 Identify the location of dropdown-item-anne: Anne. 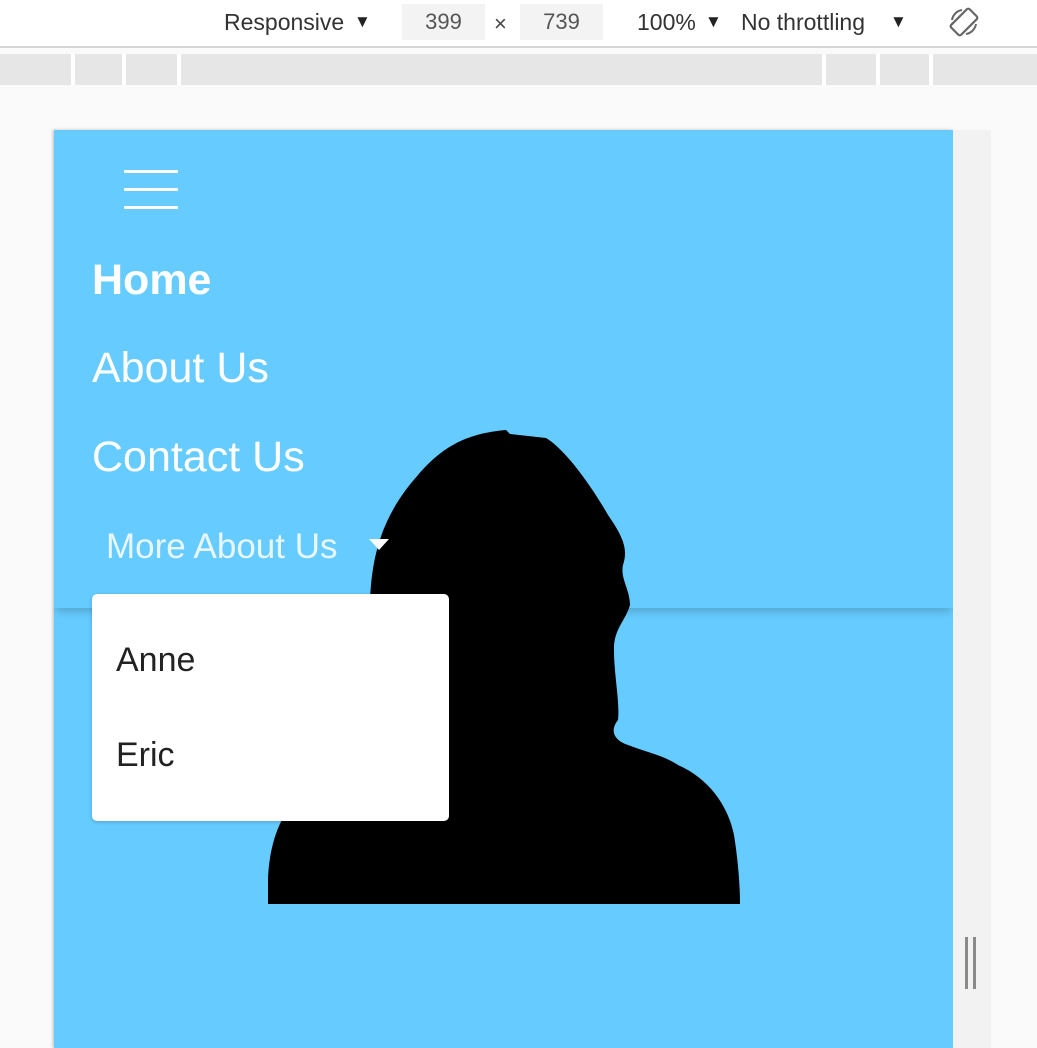
(155, 660).